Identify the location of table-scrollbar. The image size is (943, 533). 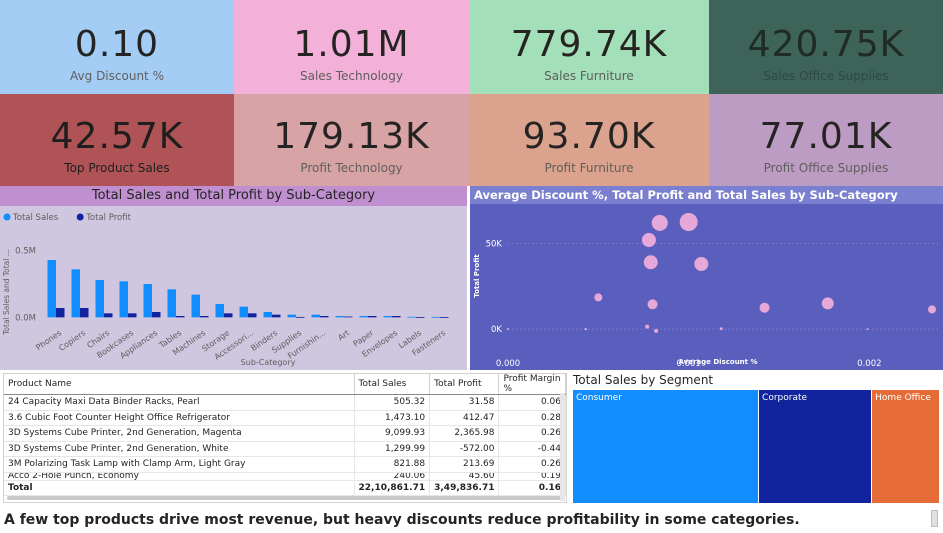
(285, 498).